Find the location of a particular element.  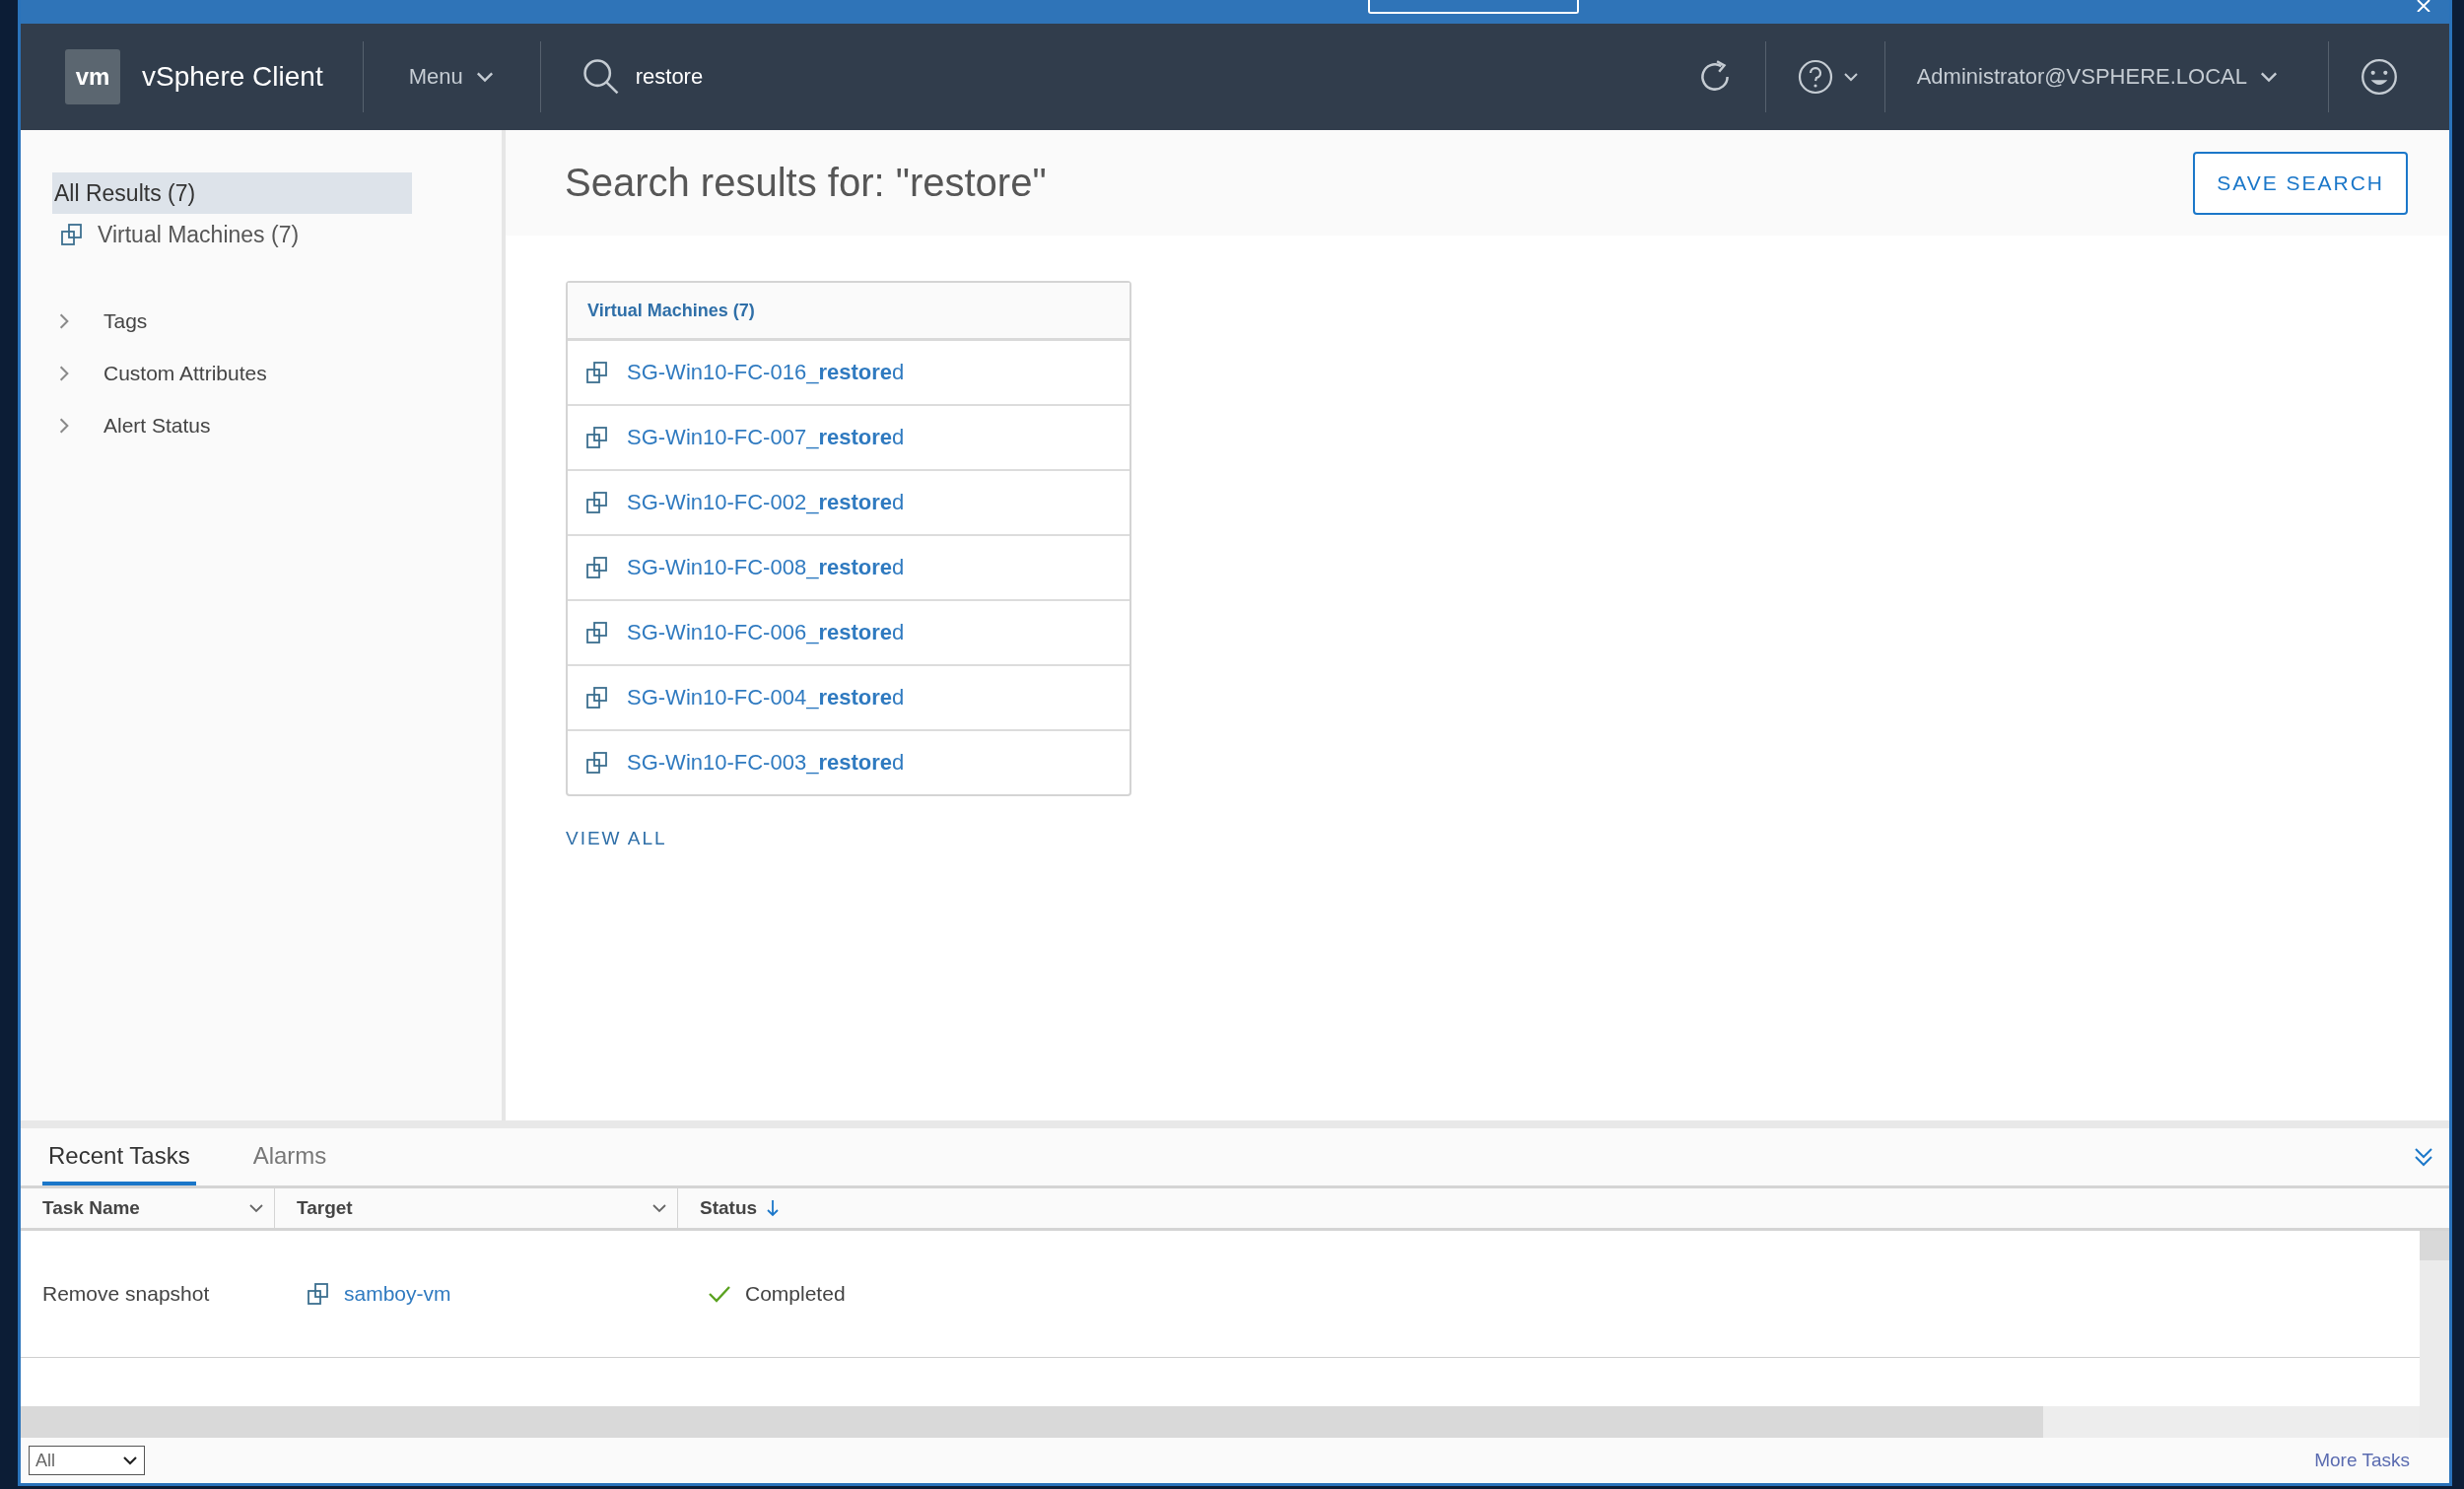

view-all-link: VIEW ALL is located at coordinates (616, 838).